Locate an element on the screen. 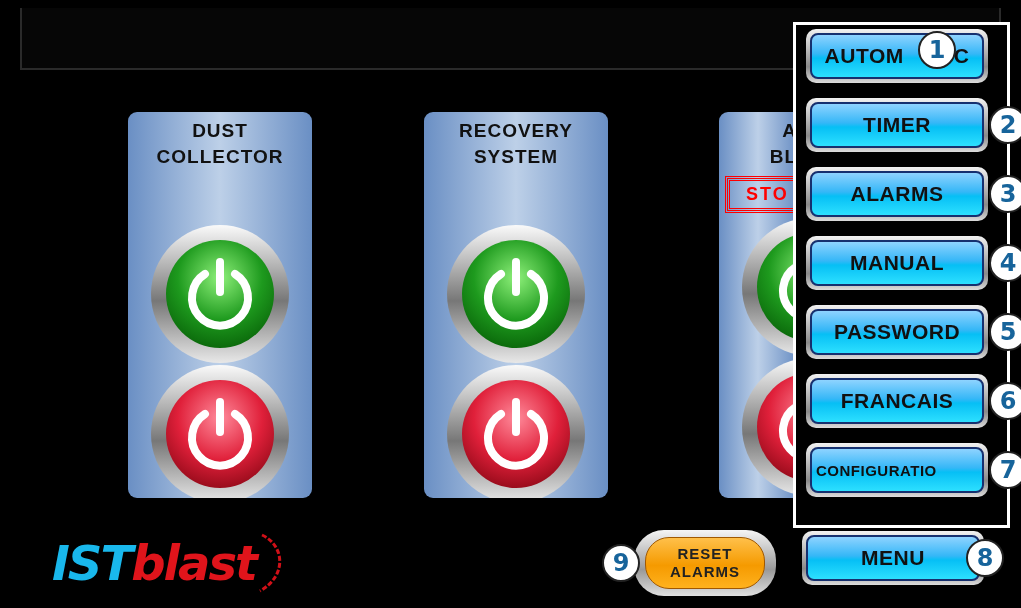 The image size is (1021, 608). menu-button: CONFIGURATIO is located at coordinates (897, 470).